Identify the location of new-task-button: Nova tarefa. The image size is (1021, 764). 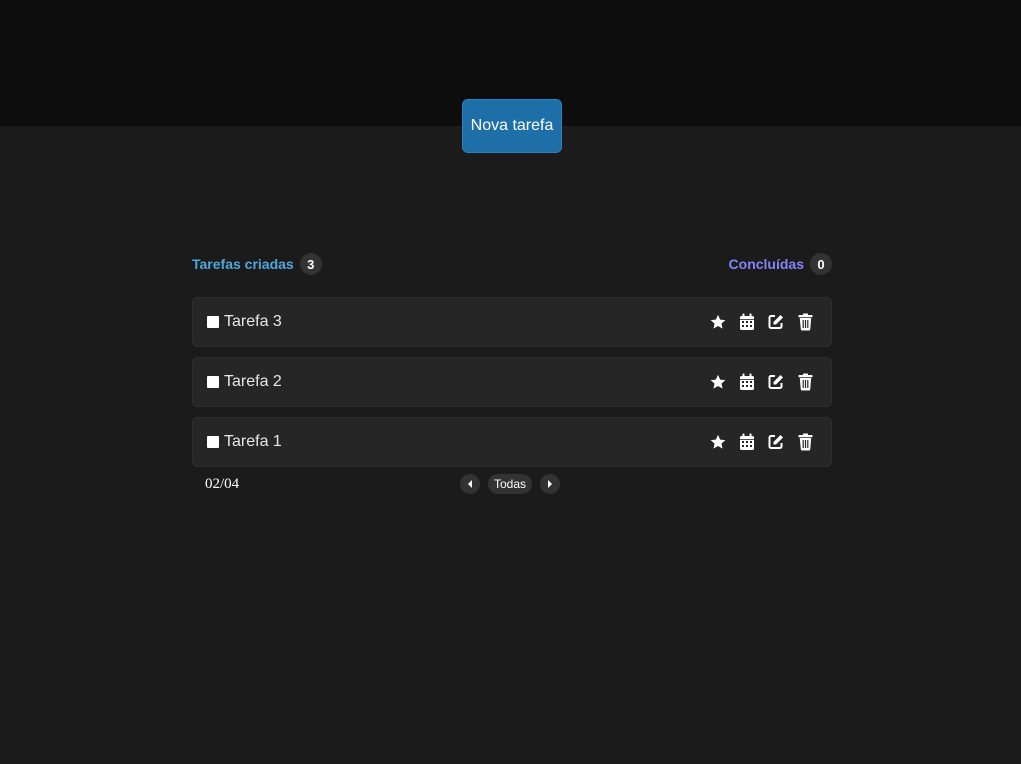
(512, 126).